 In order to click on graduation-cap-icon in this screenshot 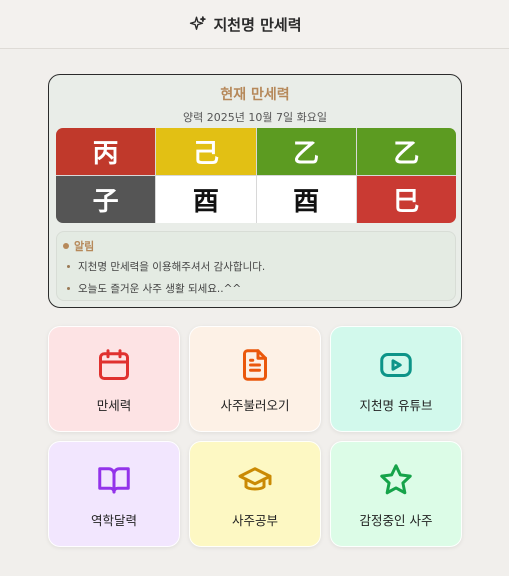, I will do `click(255, 480)`.